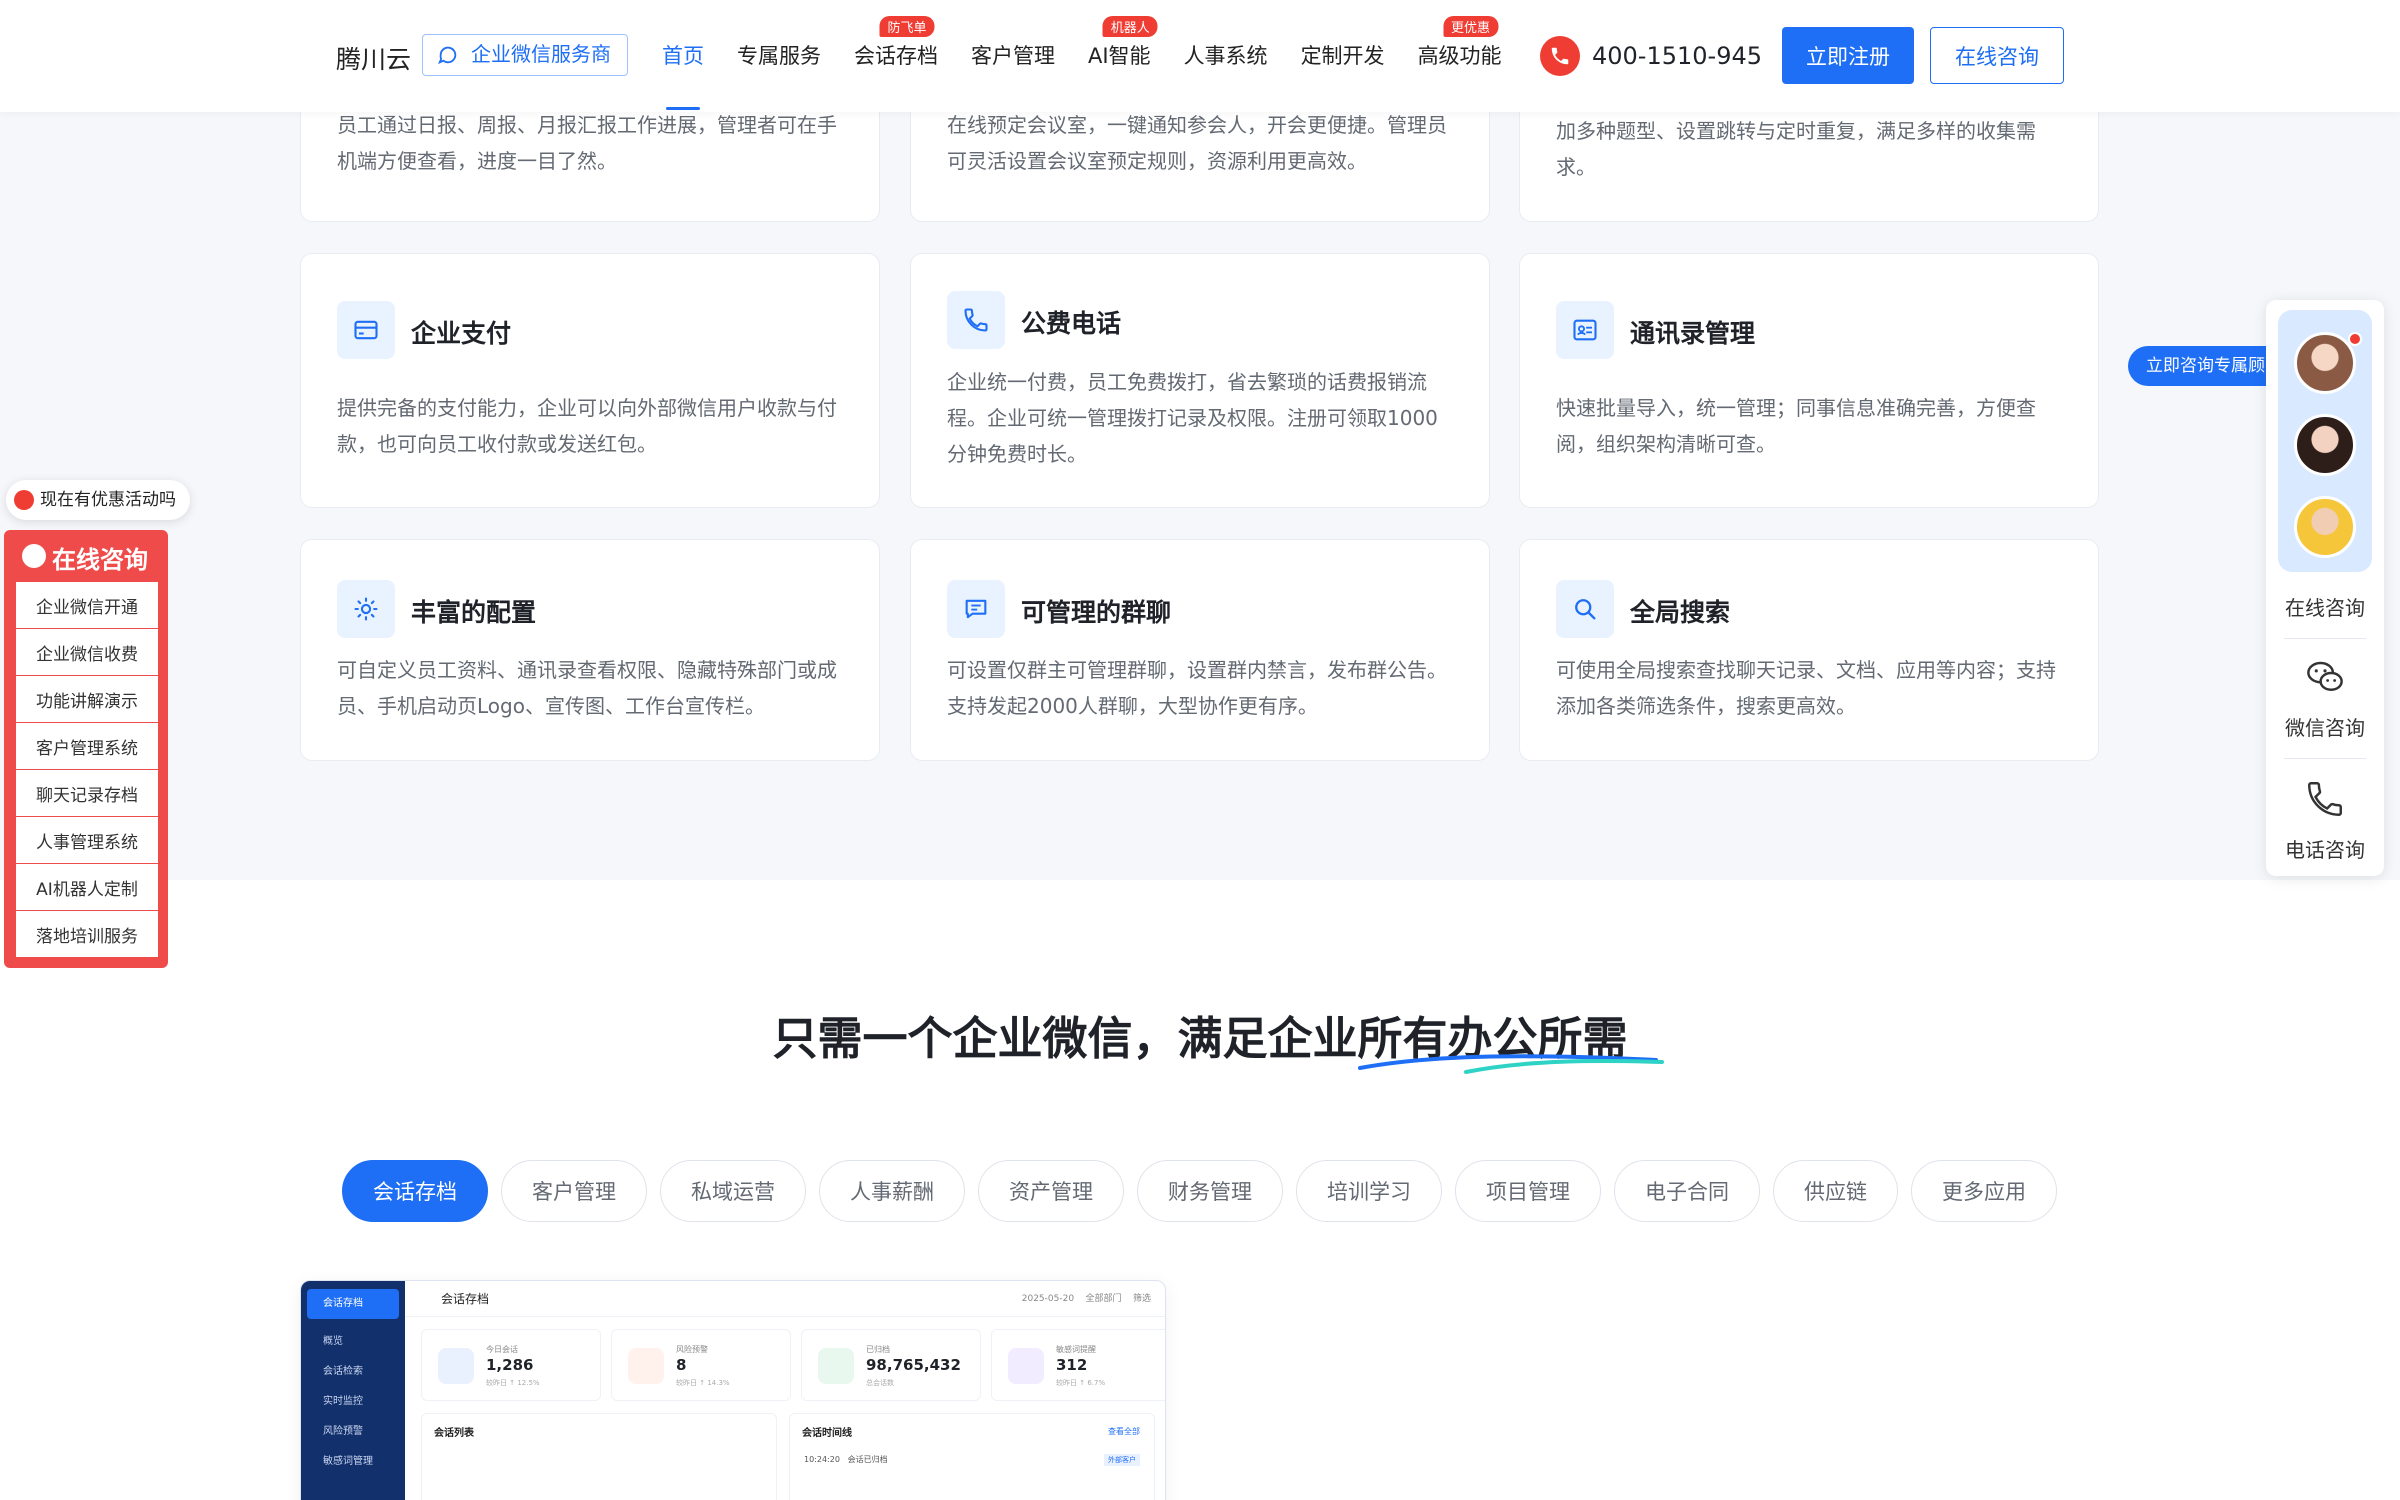 This screenshot has width=2400, height=1500. Describe the element at coordinates (846, 1459) in the screenshot. I see `timeline-row: 10:24:20 会话已归档` at that location.